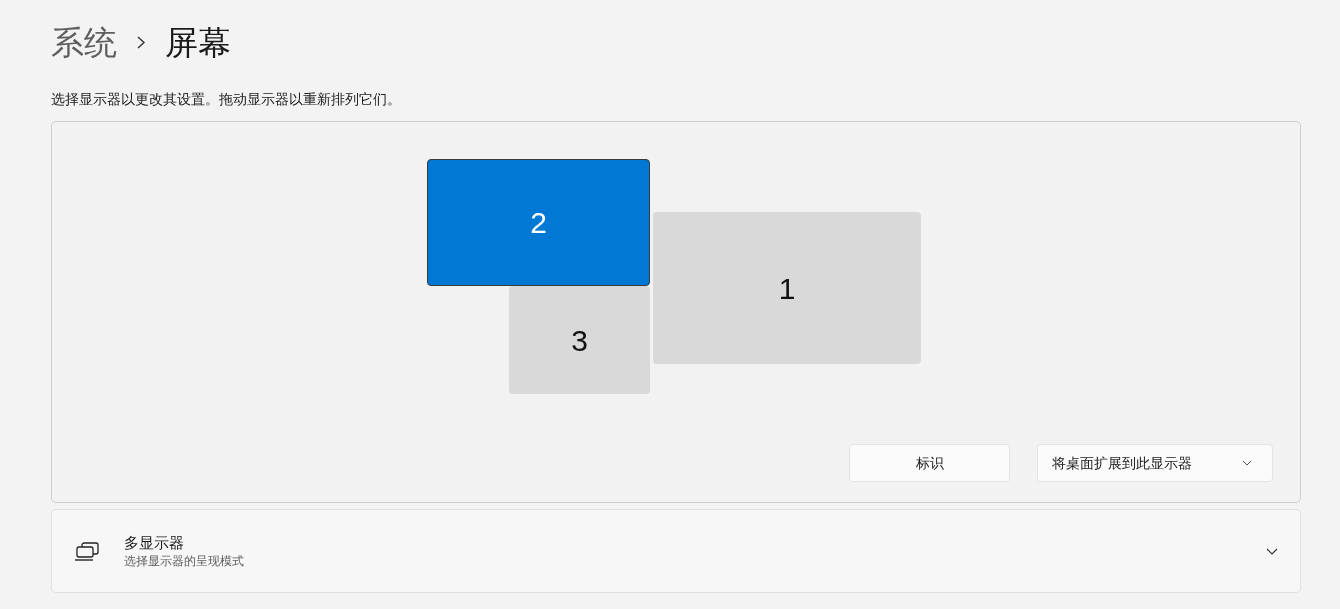  What do you see at coordinates (579, 340) in the screenshot?
I see `monitor-tile: 3` at bounding box center [579, 340].